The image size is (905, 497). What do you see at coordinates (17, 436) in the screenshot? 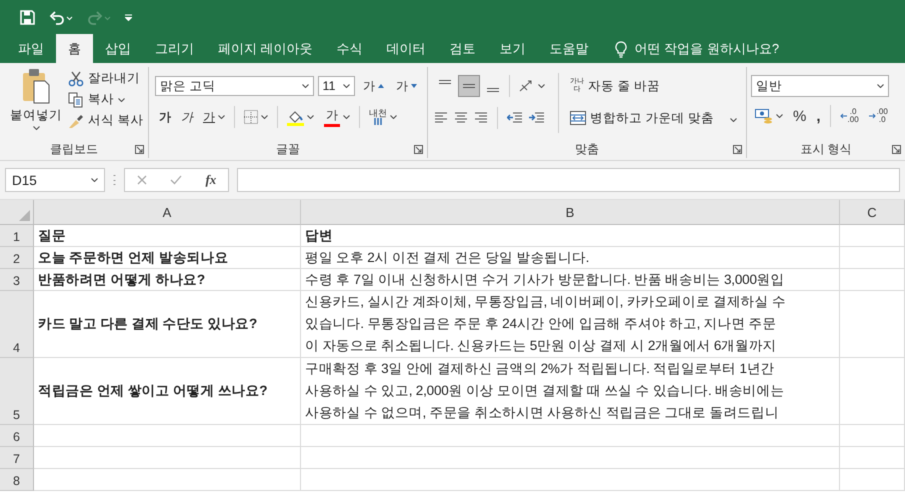
I see `row-header: 6` at bounding box center [17, 436].